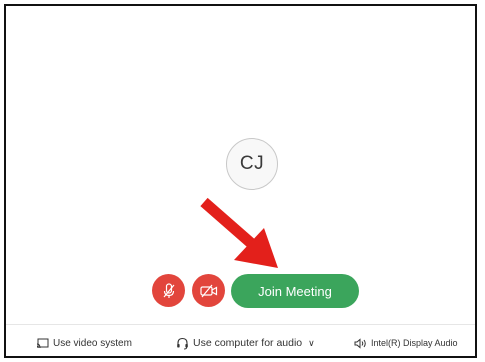 This screenshot has height=362, width=485. Describe the element at coordinates (311, 342) in the screenshot. I see `chevron-down-icon: ∨` at that location.